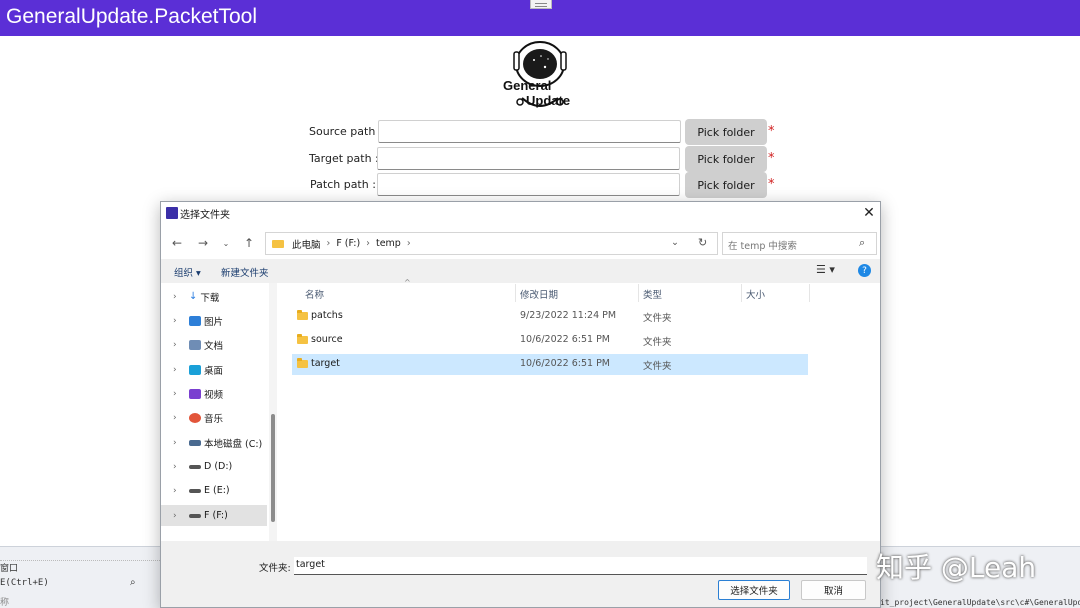 Image resolution: width=1080 pixels, height=608 pixels. I want to click on folder-name-input: target, so click(580, 566).